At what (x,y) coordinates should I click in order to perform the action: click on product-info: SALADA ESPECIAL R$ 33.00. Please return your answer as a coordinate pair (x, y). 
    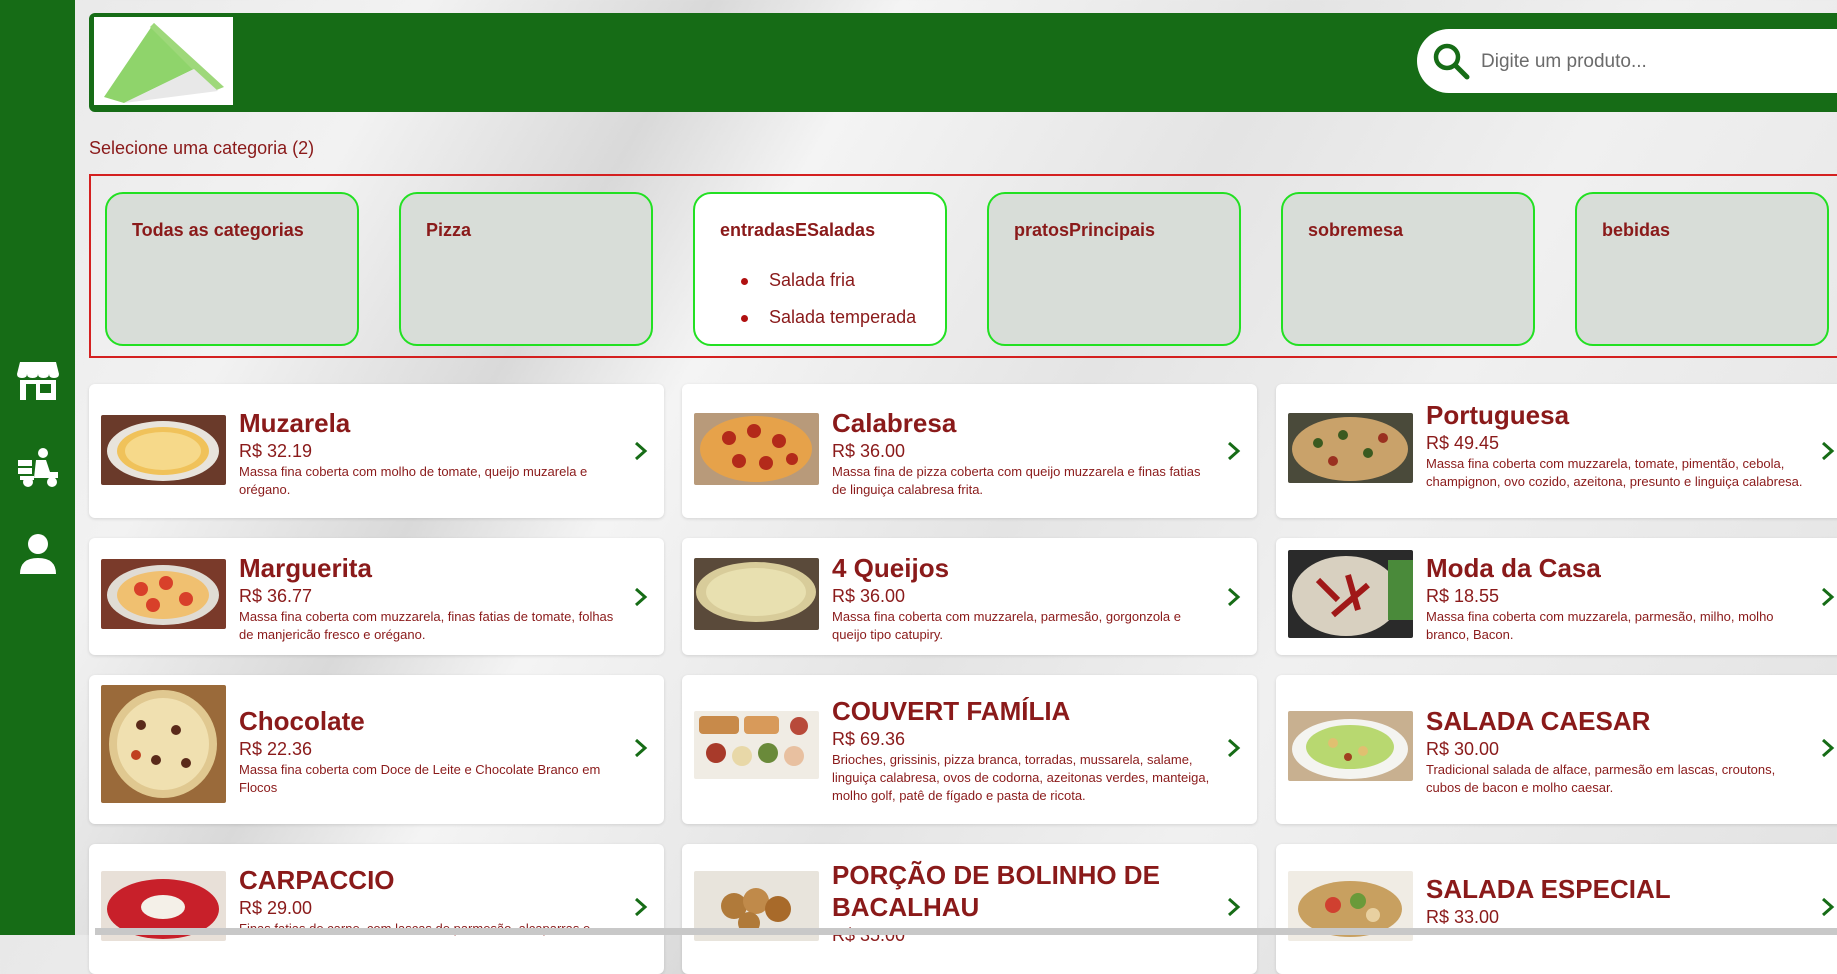
    Looking at the image, I should click on (1618, 901).